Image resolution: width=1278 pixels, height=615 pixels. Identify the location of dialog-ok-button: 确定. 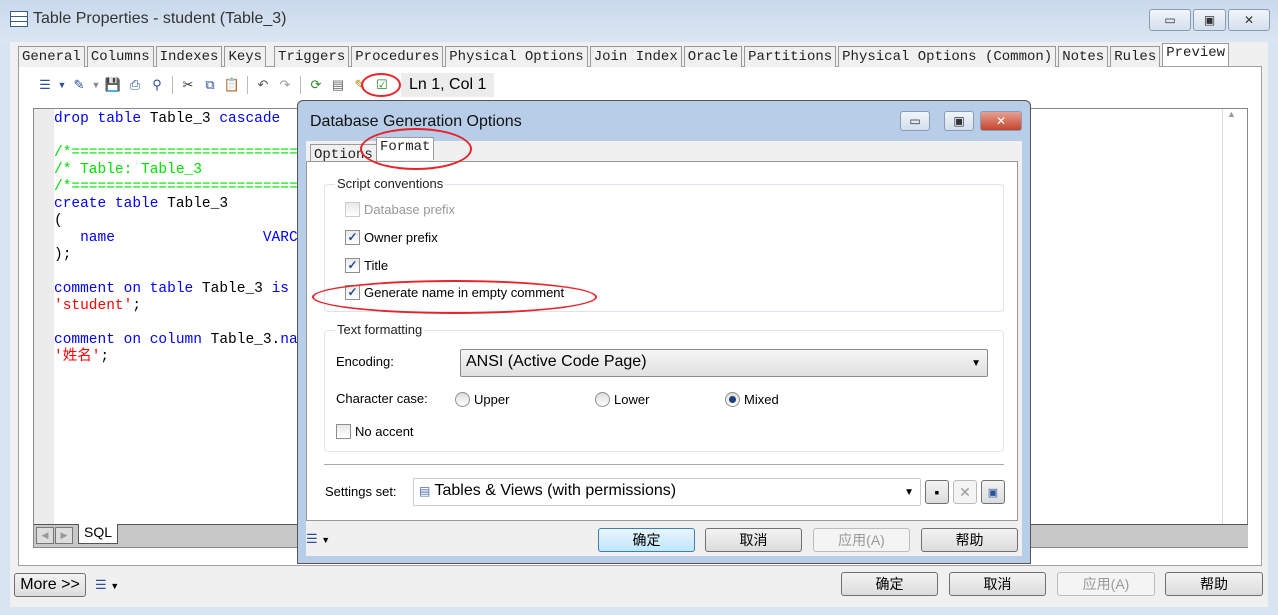
(646, 540).